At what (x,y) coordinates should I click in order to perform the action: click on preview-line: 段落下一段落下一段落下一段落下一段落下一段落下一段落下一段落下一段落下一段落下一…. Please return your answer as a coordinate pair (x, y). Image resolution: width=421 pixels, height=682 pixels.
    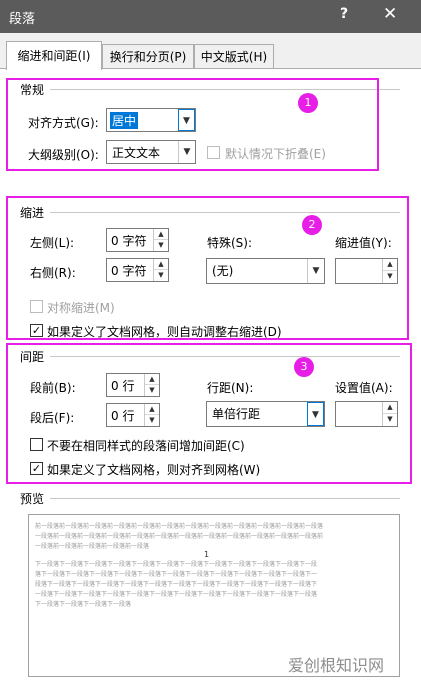
    Looking at the image, I should click on (176, 584).